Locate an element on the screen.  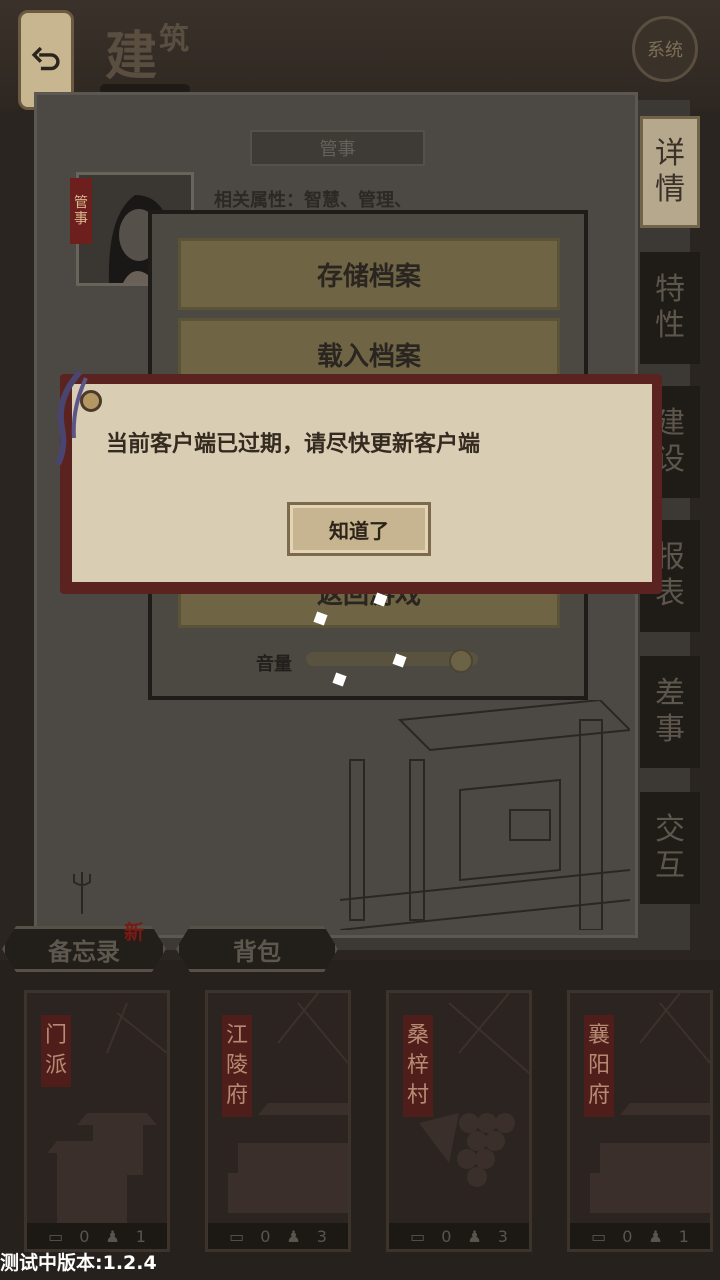
region-name: 桑梓村 is located at coordinates (418, 1066).